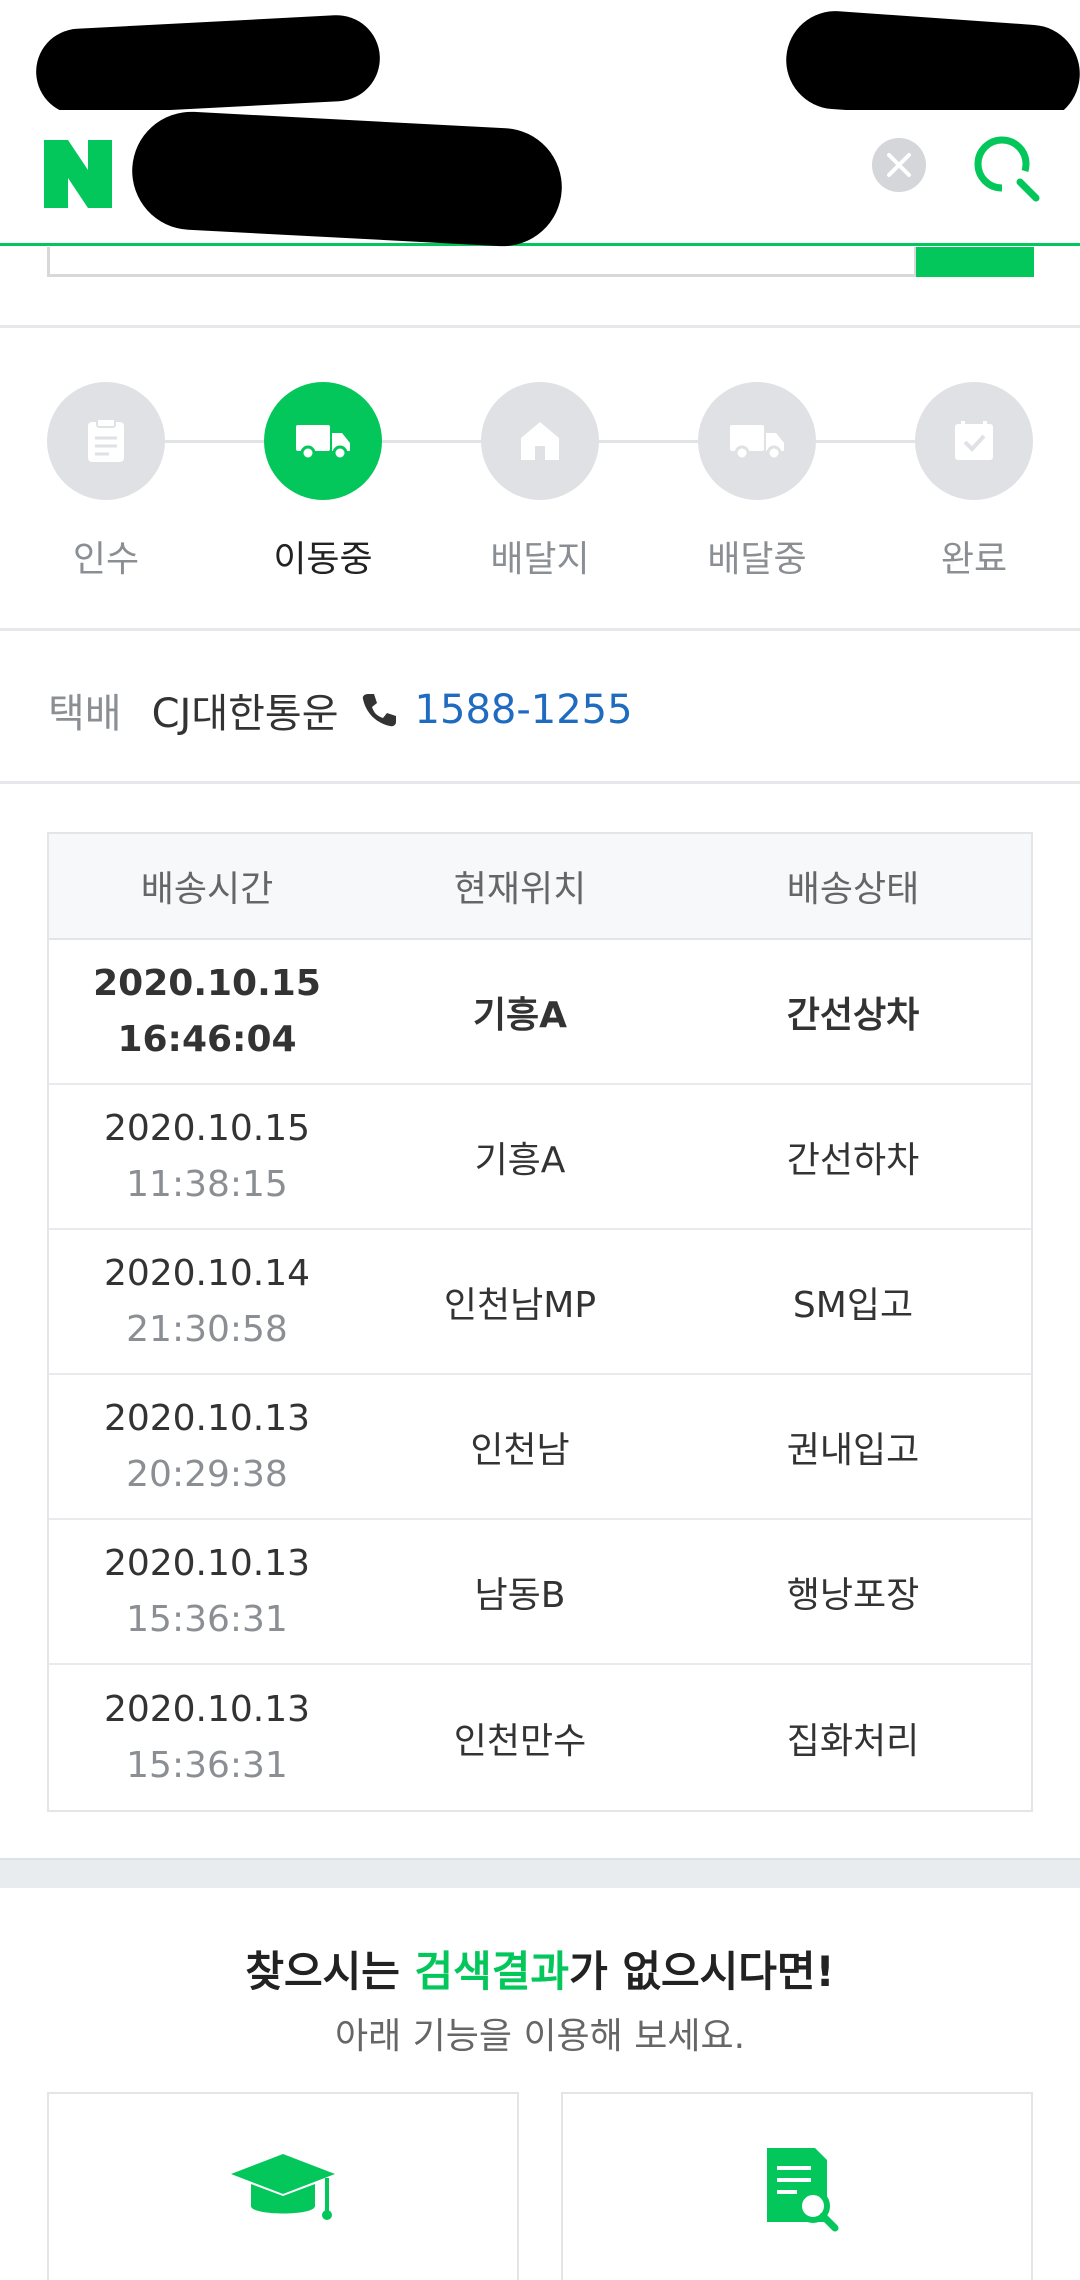  I want to click on row-time: 2020.10.13 20:29:38, so click(207, 1446).